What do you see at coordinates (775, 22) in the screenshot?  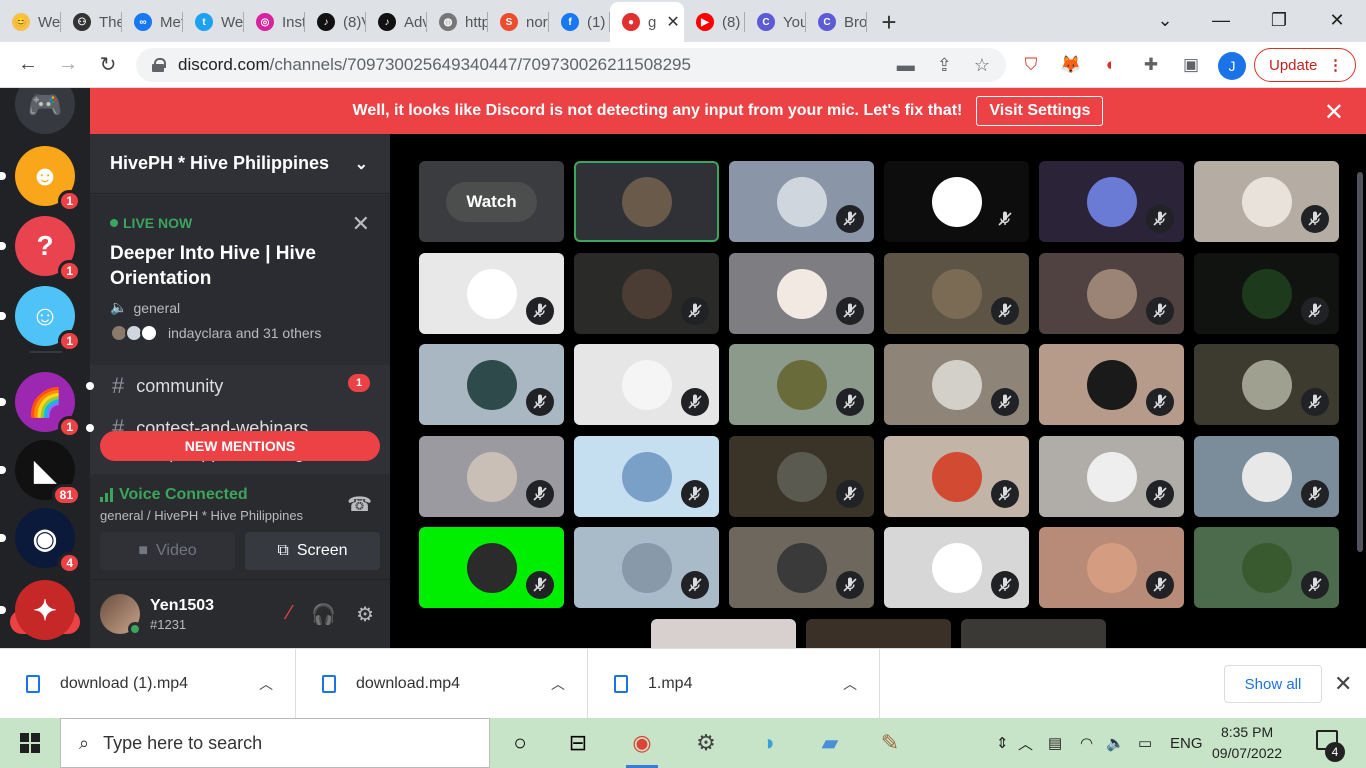 I see `browser-tab: C You` at bounding box center [775, 22].